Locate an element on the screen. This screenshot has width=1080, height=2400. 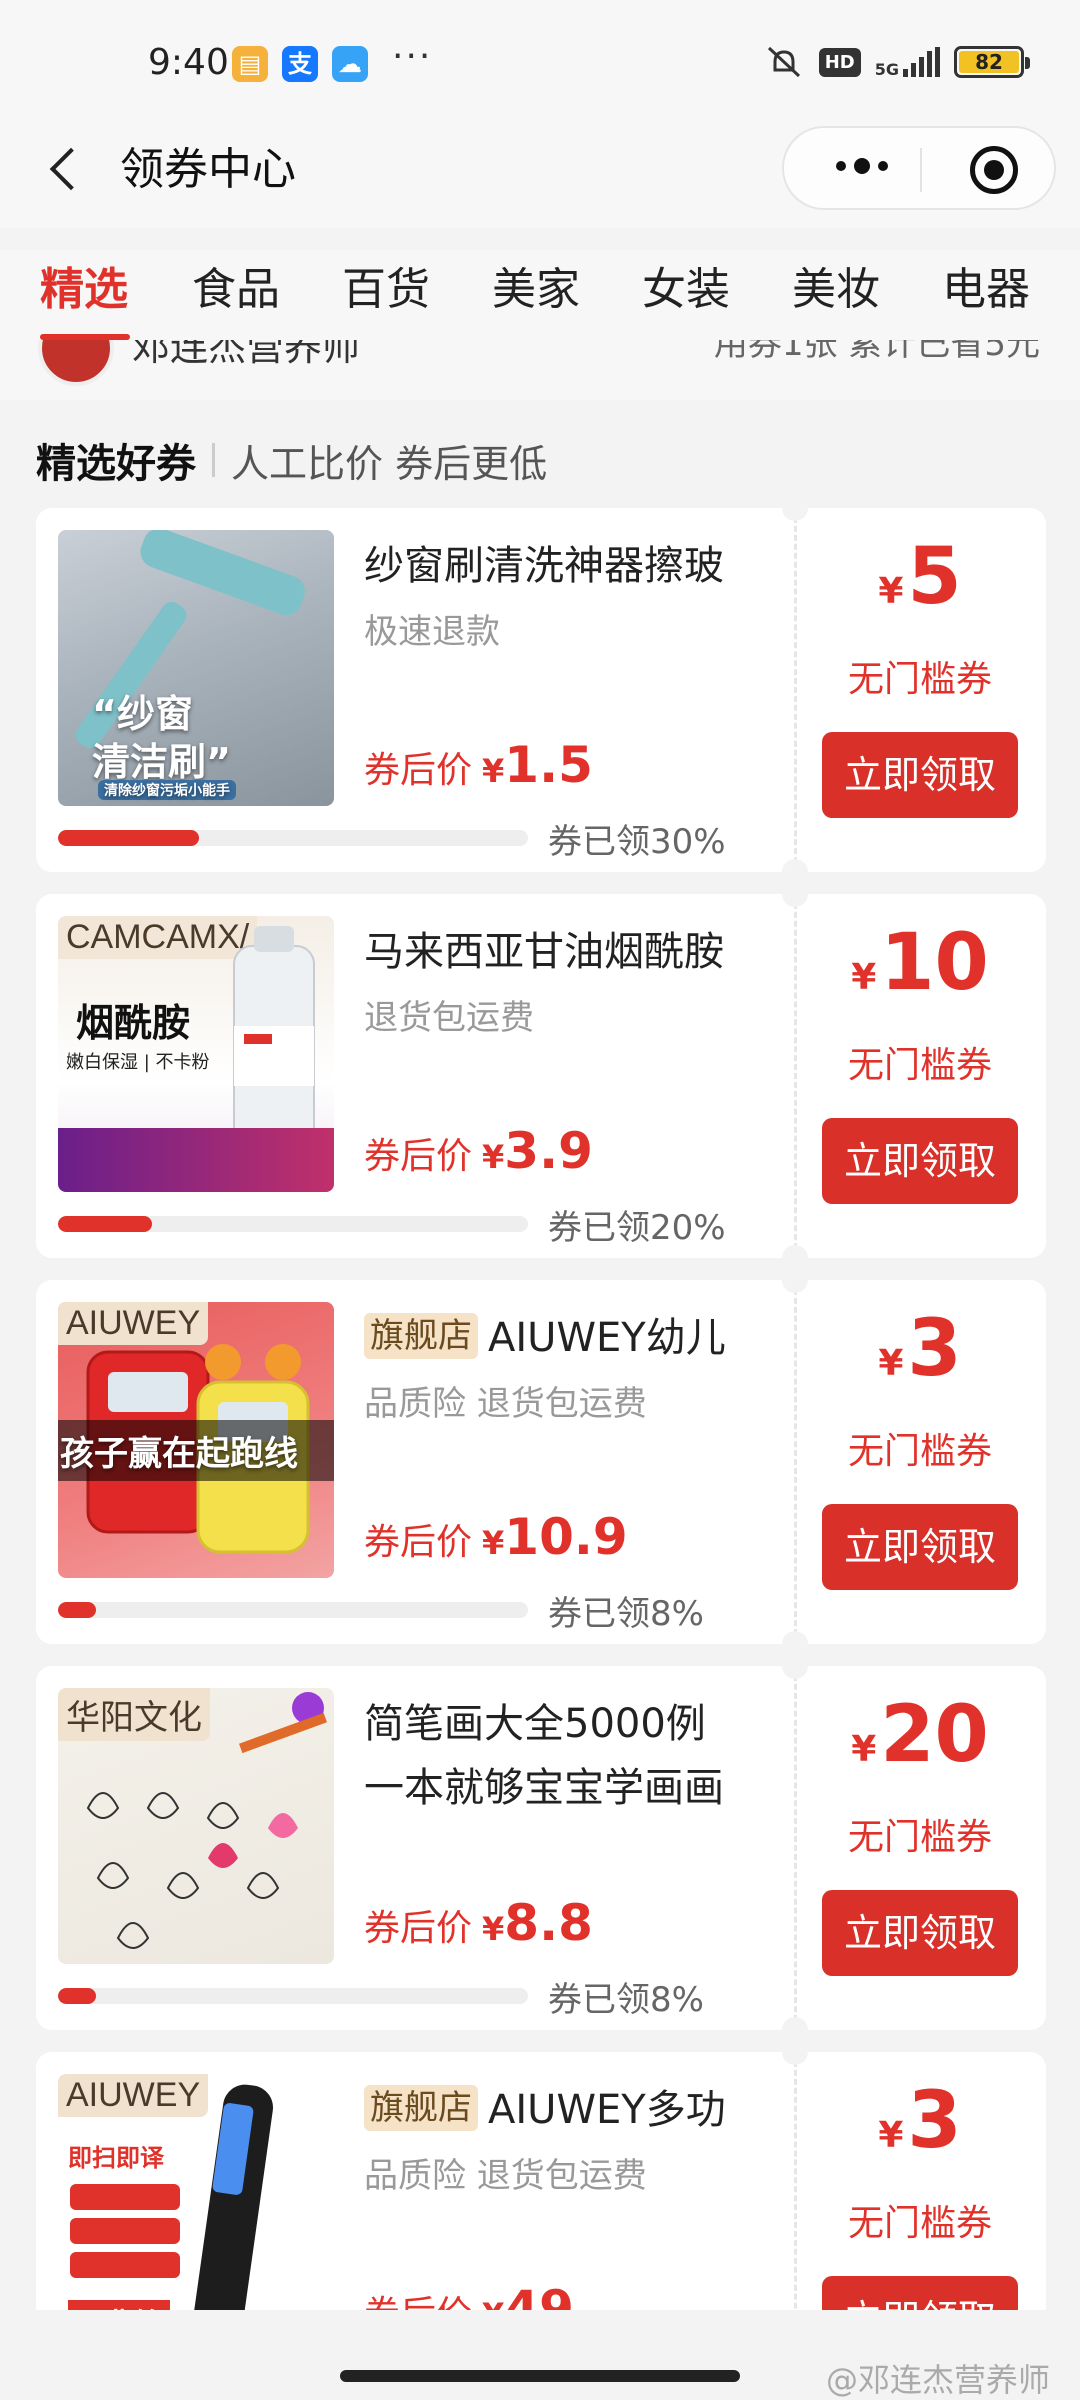
claimed-percent: 券已领30% is located at coordinates (637, 842).